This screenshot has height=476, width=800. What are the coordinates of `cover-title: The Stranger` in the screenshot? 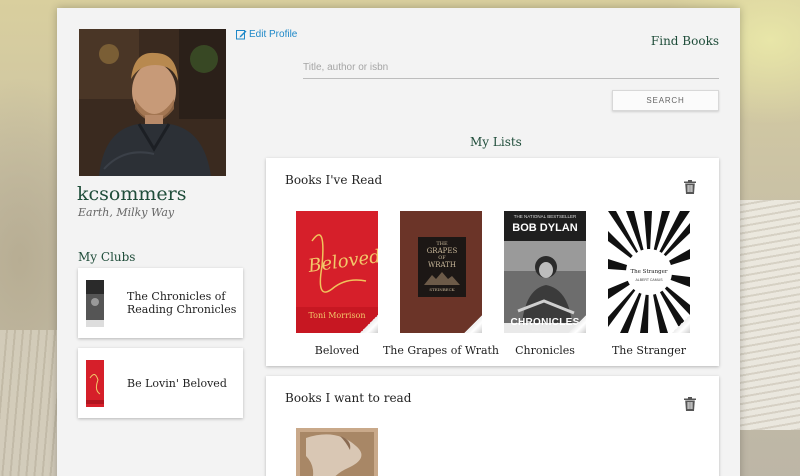 It's located at (649, 272).